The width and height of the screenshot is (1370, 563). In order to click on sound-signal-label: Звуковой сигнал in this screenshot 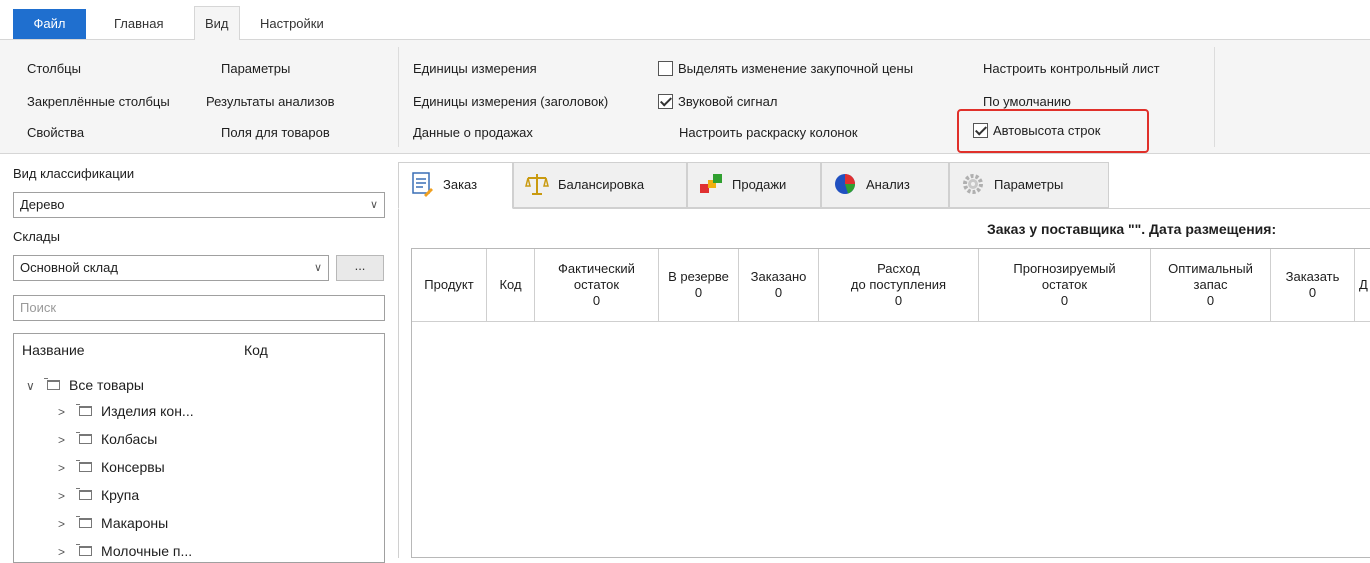, I will do `click(728, 101)`.